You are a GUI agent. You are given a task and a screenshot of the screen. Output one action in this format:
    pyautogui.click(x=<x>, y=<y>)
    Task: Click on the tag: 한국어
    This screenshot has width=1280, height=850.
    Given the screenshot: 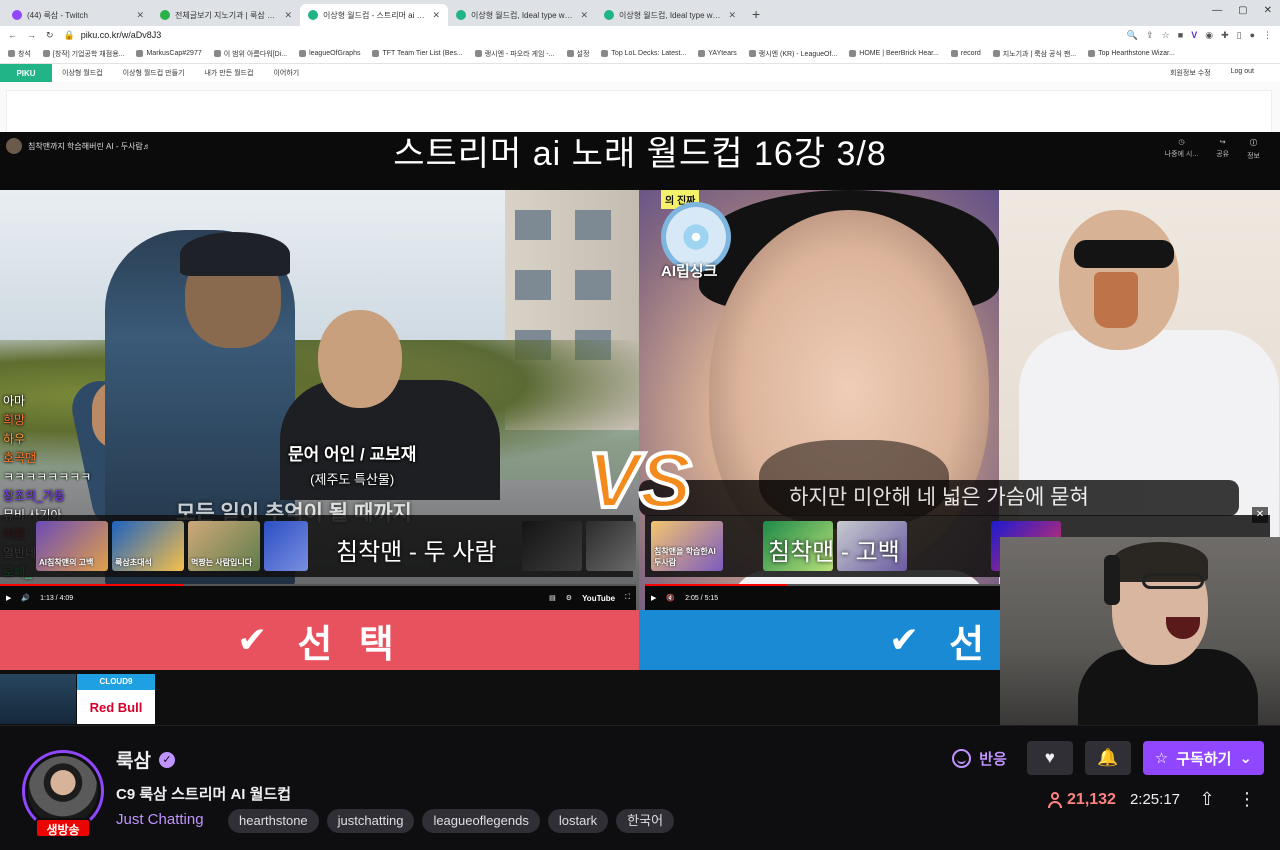 What is the action you would take?
    pyautogui.click(x=645, y=821)
    